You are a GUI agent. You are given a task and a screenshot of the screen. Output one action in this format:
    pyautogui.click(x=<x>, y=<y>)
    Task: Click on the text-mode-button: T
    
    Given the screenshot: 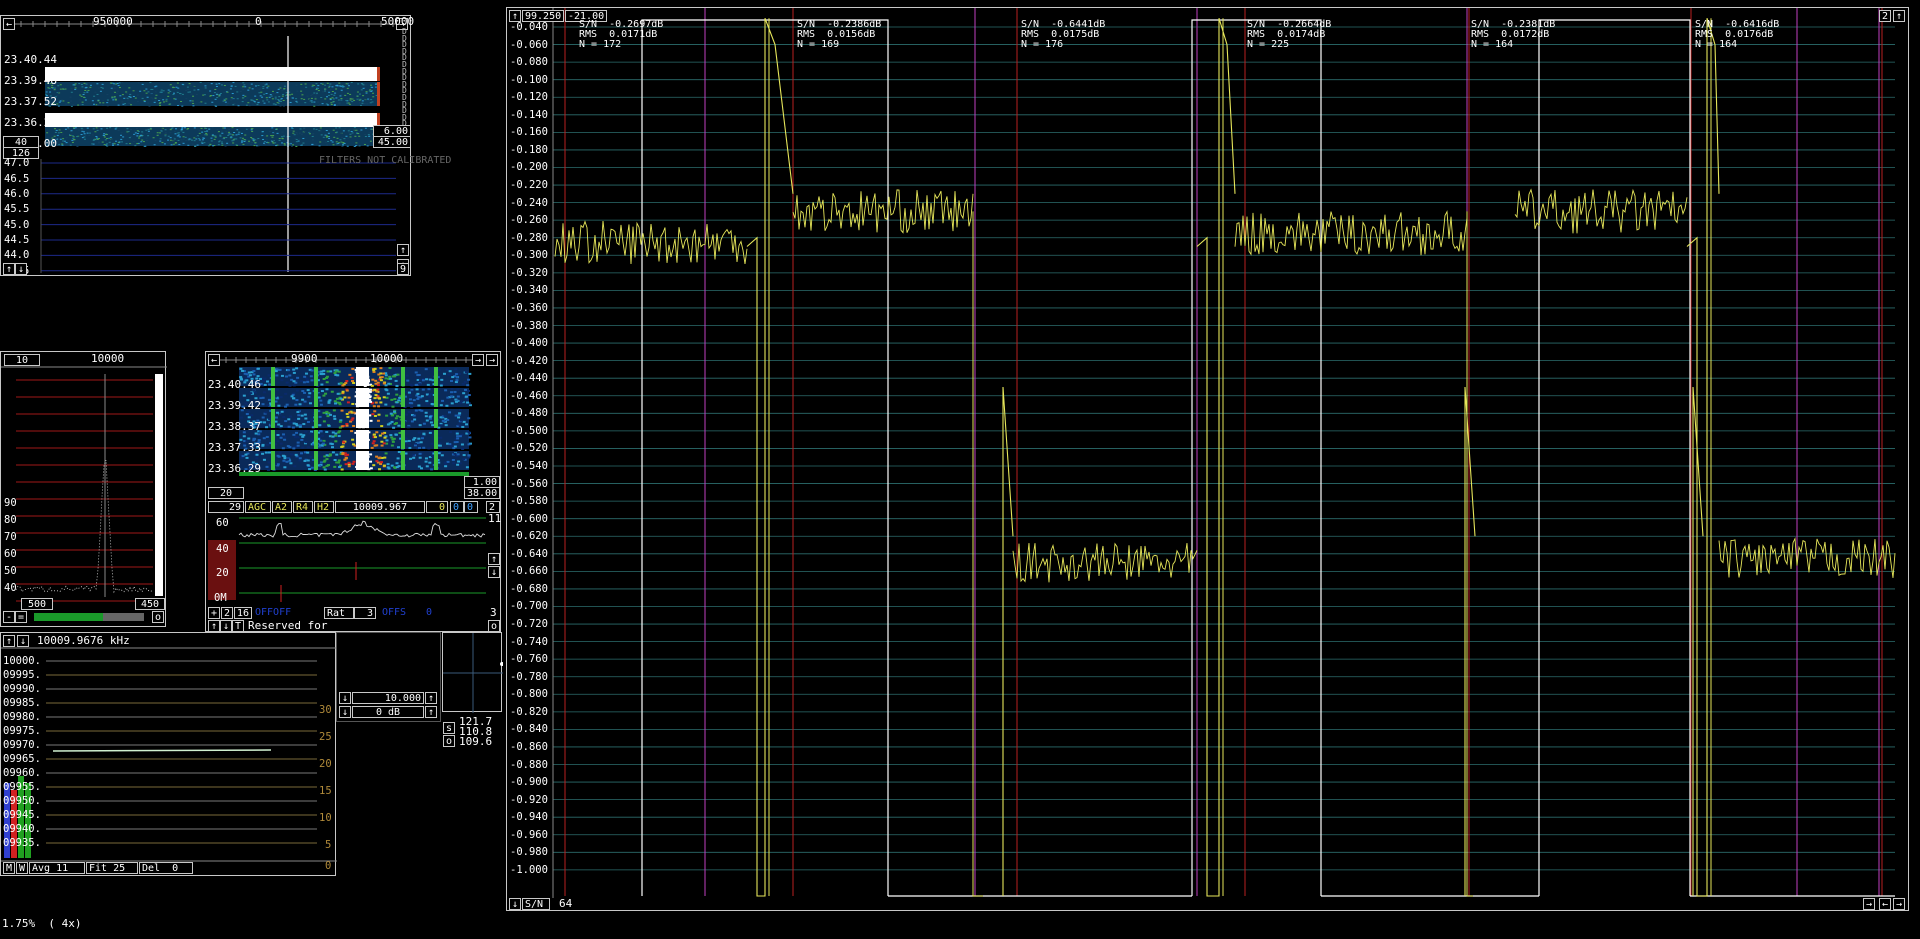 What is the action you would take?
    pyautogui.click(x=238, y=626)
    